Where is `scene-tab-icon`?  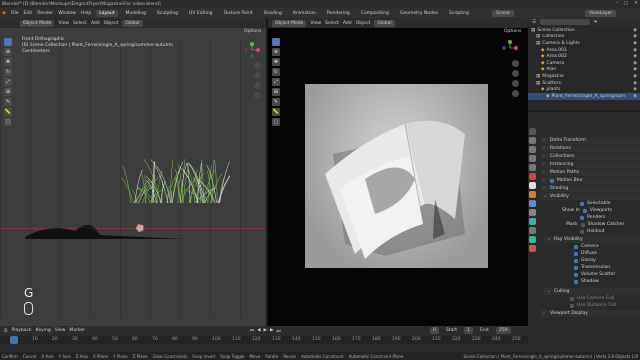
scene-tab-icon is located at coordinates (532, 167).